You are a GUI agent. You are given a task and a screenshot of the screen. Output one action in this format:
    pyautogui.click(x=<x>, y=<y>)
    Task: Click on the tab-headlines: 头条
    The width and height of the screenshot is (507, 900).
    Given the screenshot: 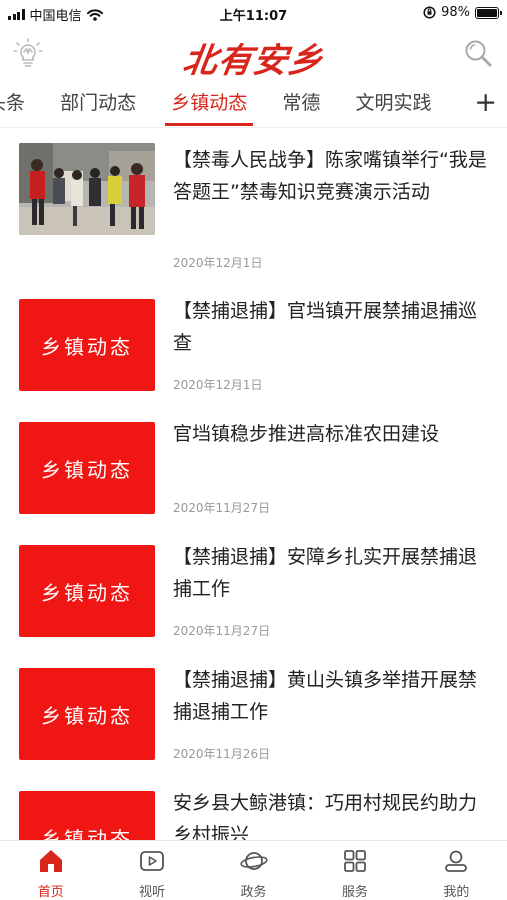 What is the action you would take?
    pyautogui.click(x=12, y=103)
    